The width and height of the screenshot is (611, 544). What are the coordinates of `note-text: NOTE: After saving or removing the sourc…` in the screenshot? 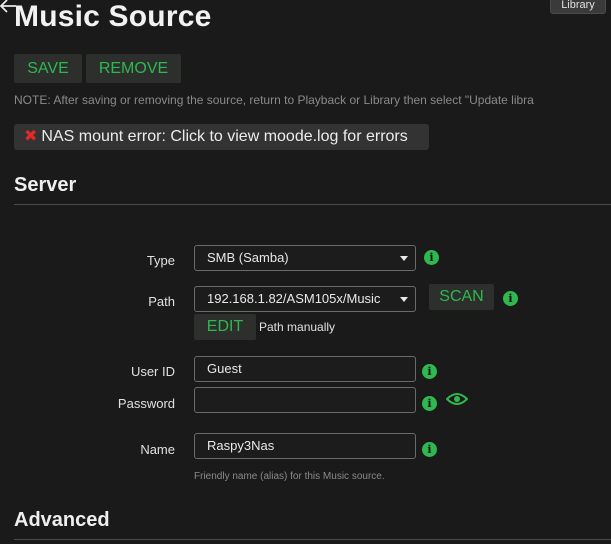 It's located at (274, 100).